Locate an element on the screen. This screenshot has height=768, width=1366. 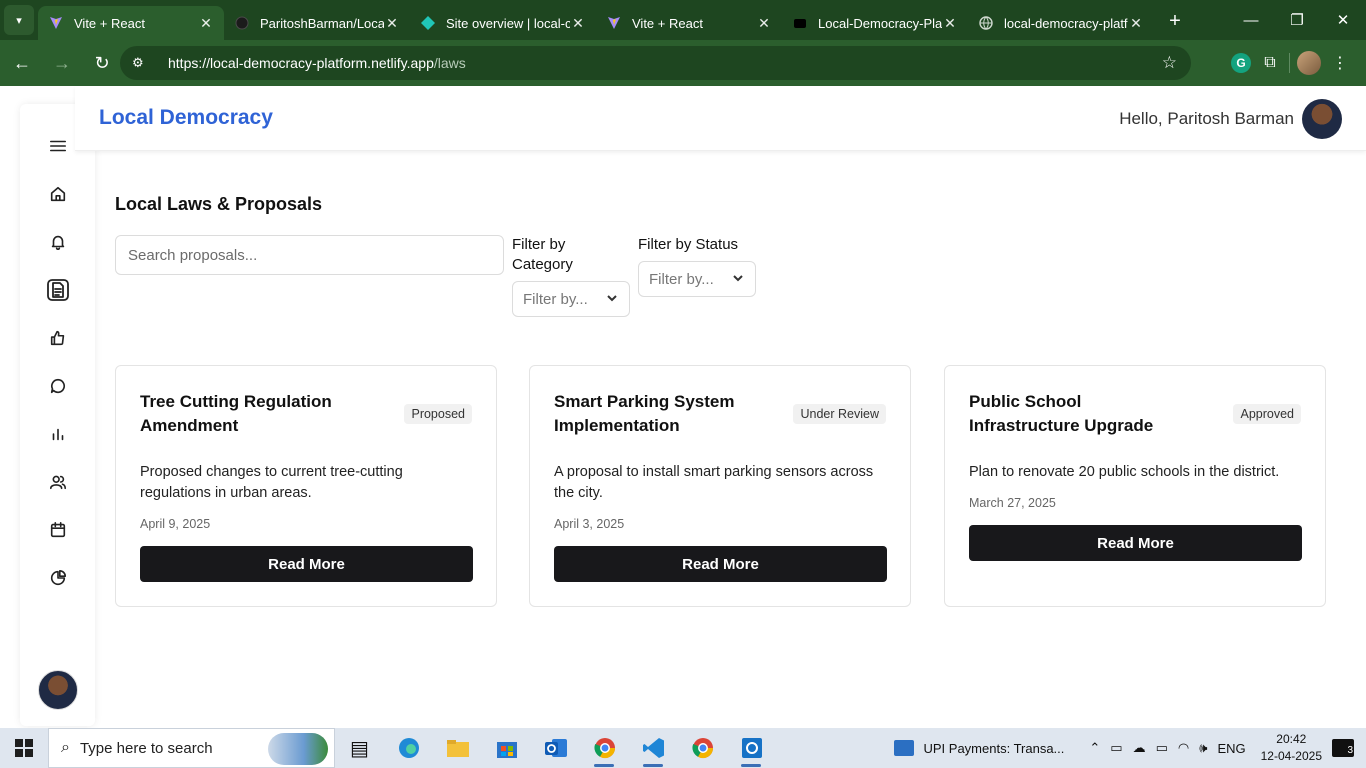
card-title: Smart Parking System Implementation is located at coordinates (644, 413).